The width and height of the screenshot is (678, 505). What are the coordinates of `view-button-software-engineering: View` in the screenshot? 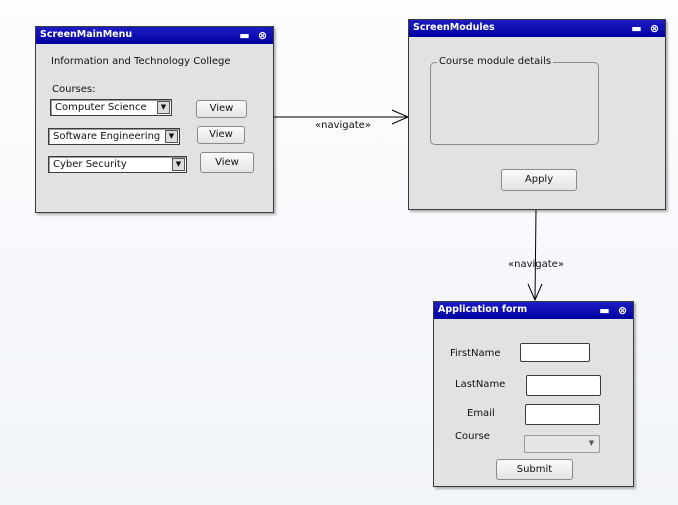 It's located at (221, 135).